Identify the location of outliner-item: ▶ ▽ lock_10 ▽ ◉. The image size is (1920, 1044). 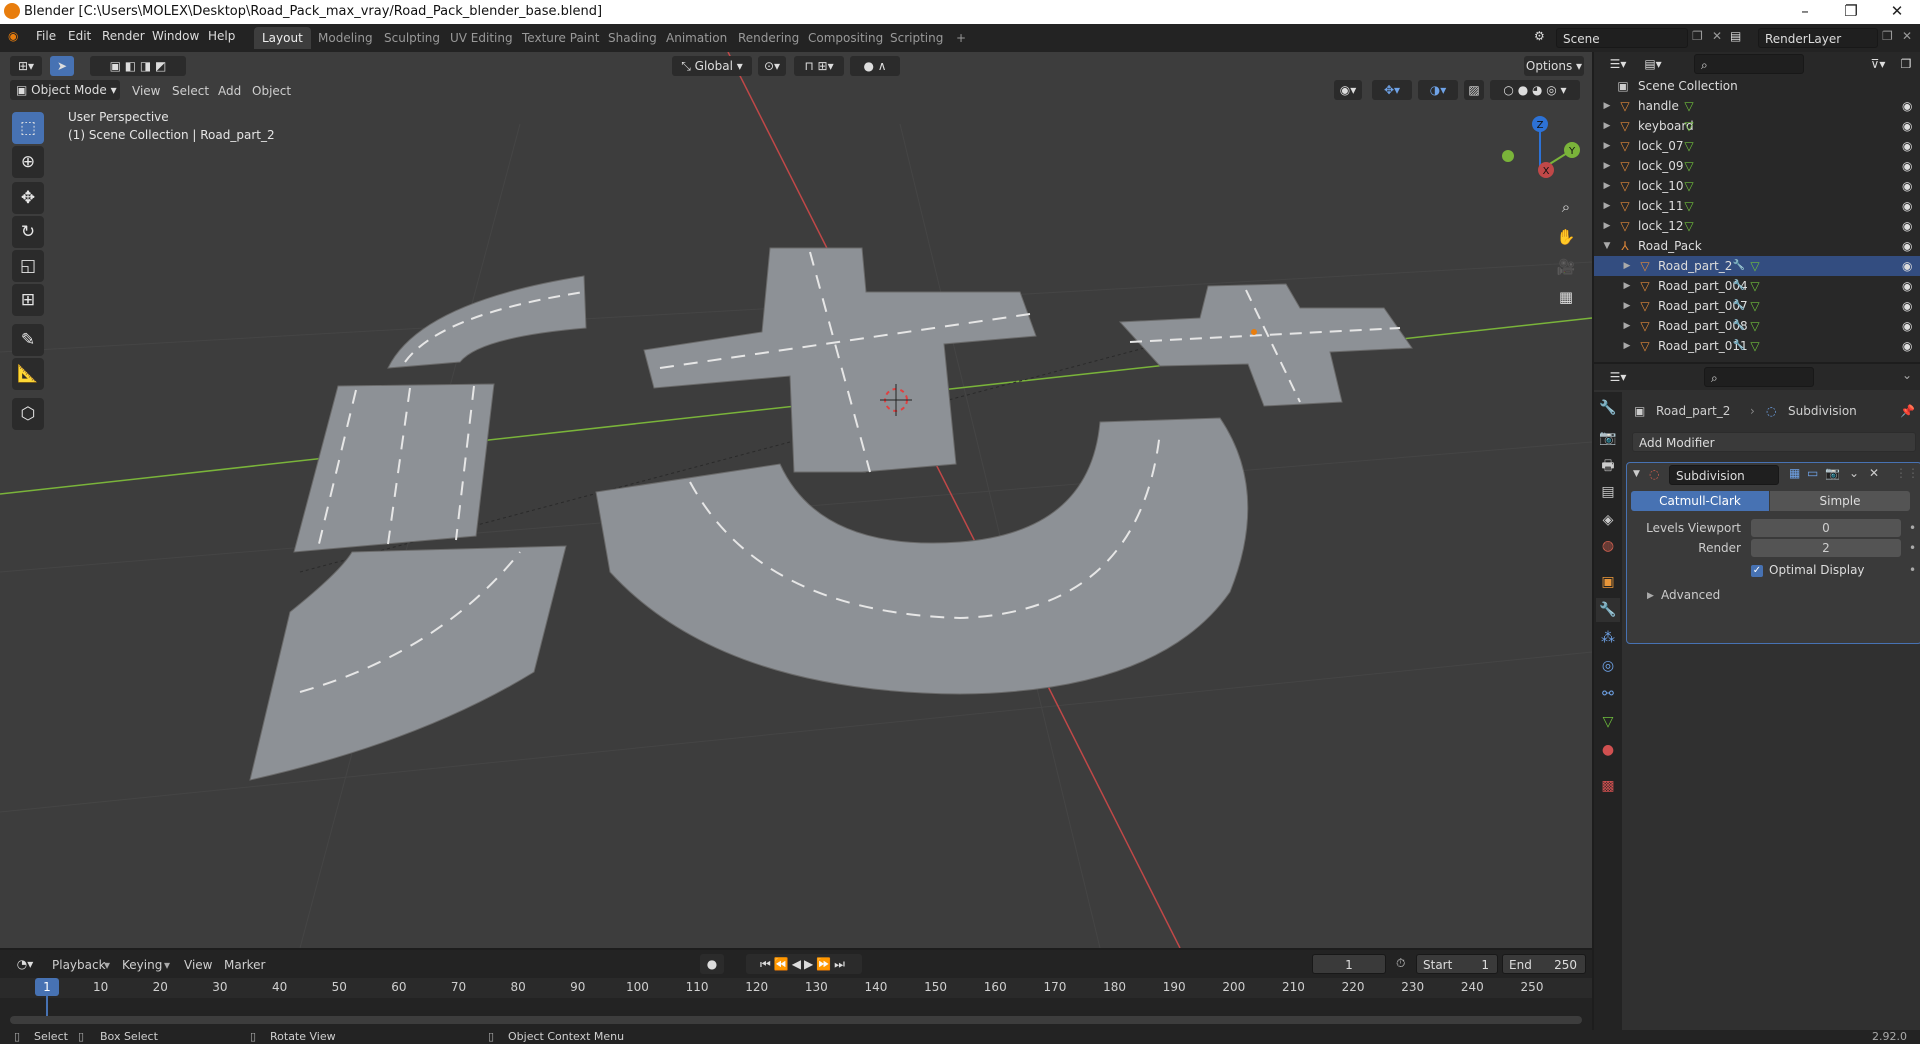
(1757, 186).